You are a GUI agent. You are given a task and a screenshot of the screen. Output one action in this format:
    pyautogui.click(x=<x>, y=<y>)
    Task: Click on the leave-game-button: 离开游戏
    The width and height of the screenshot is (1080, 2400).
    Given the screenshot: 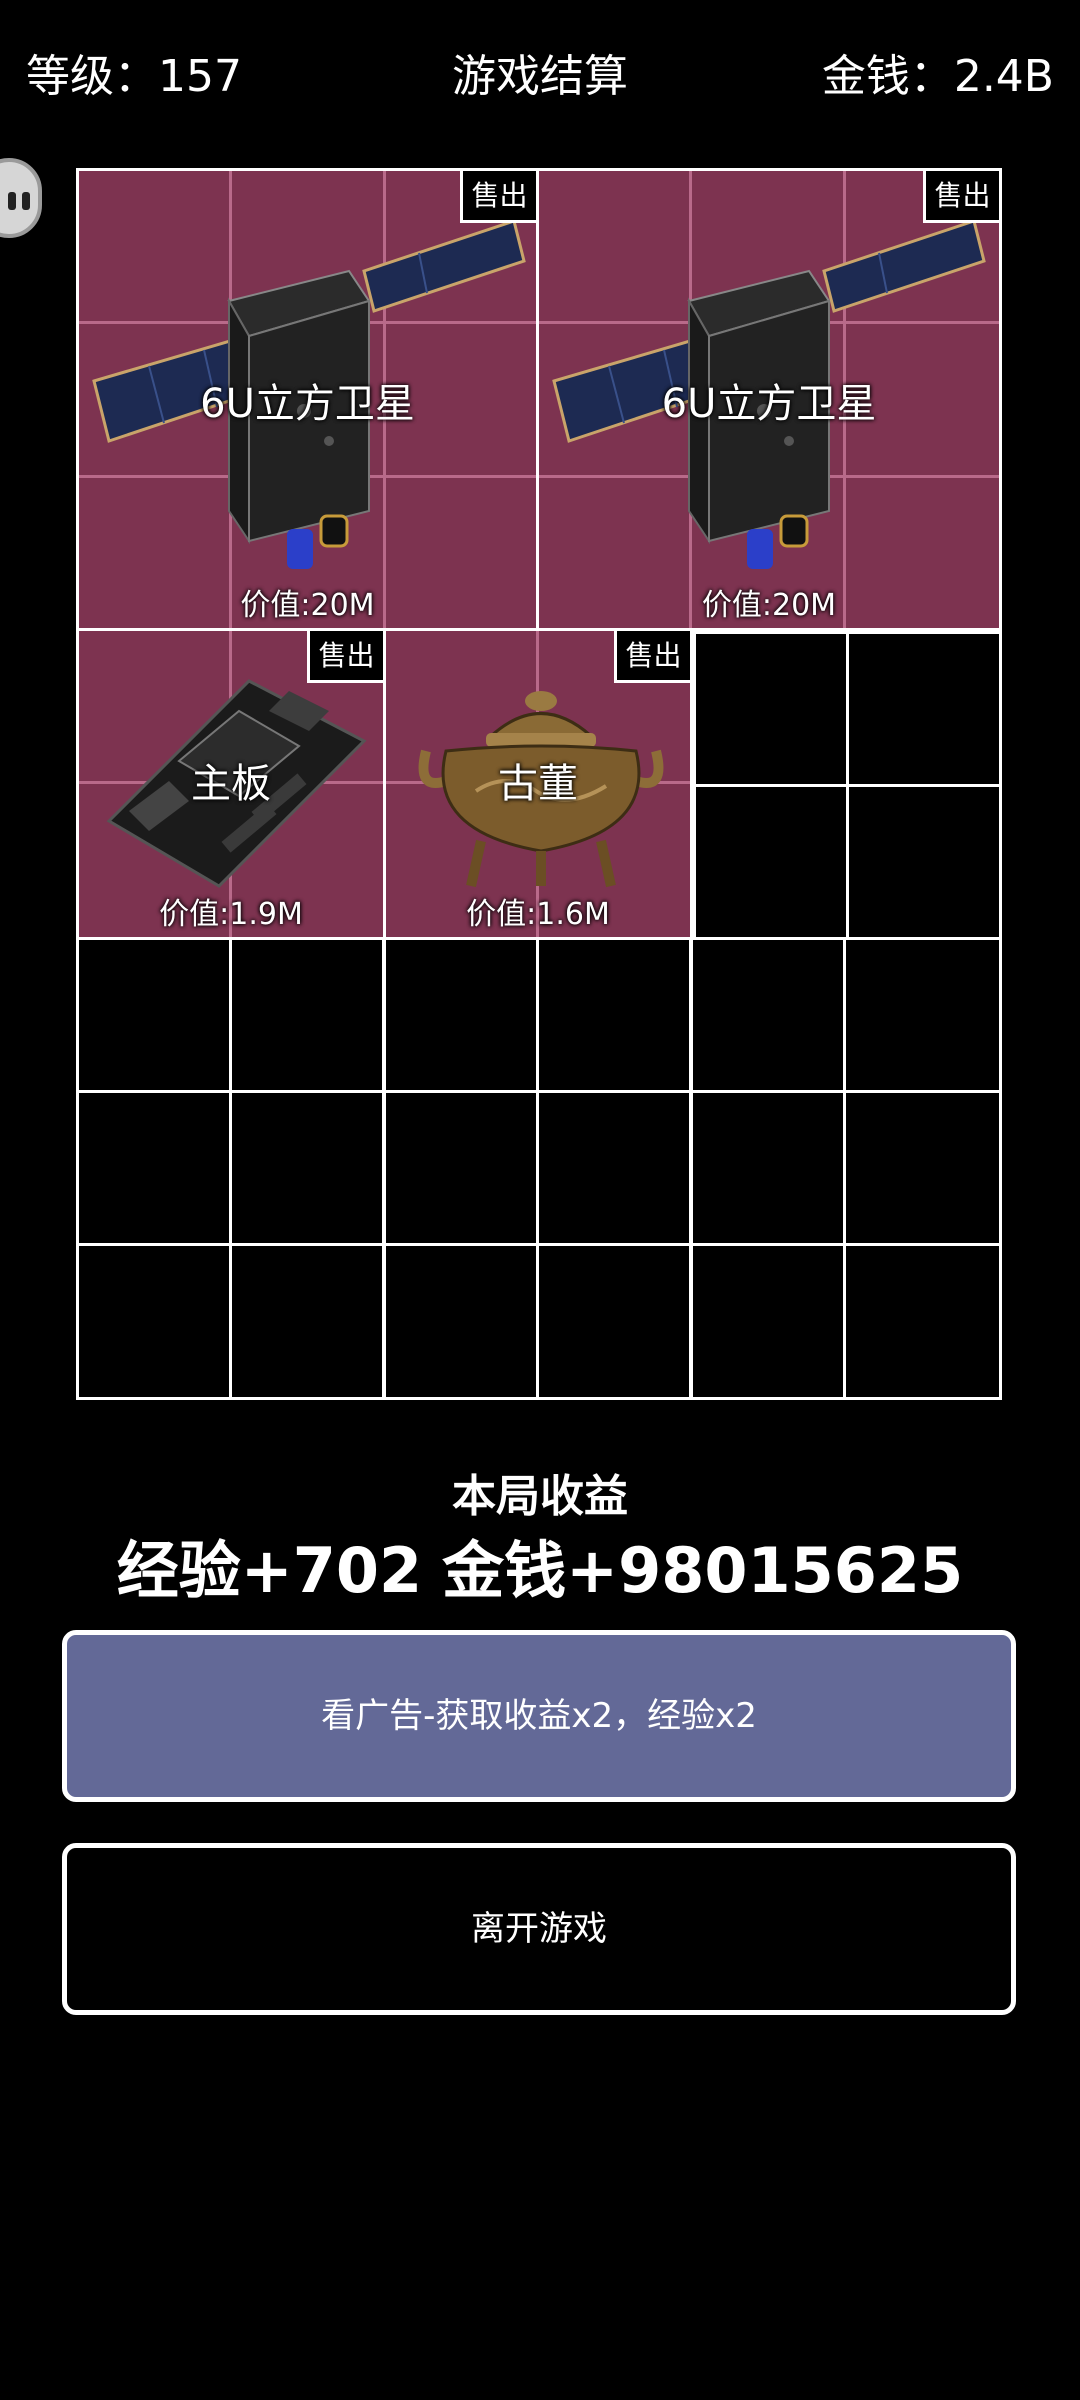 What is the action you would take?
    pyautogui.click(x=539, y=1929)
    